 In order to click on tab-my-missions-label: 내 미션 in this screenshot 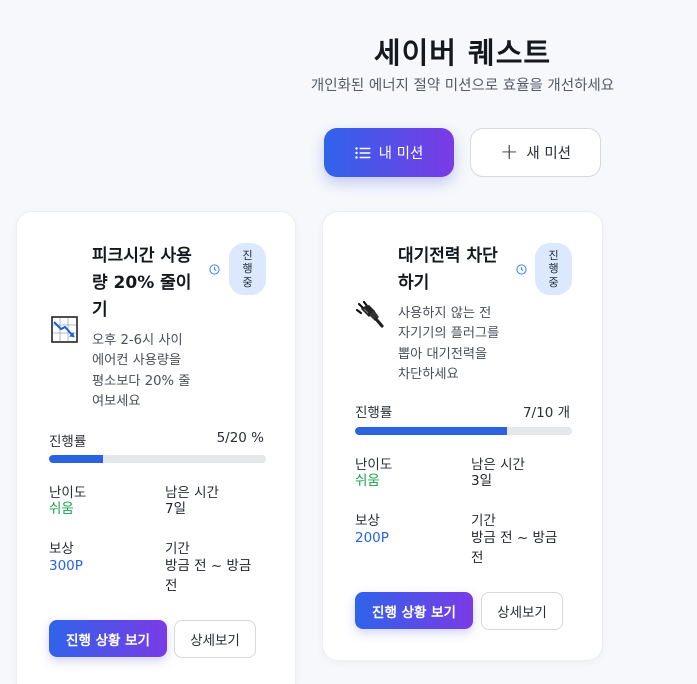, I will do `click(401, 154)`.